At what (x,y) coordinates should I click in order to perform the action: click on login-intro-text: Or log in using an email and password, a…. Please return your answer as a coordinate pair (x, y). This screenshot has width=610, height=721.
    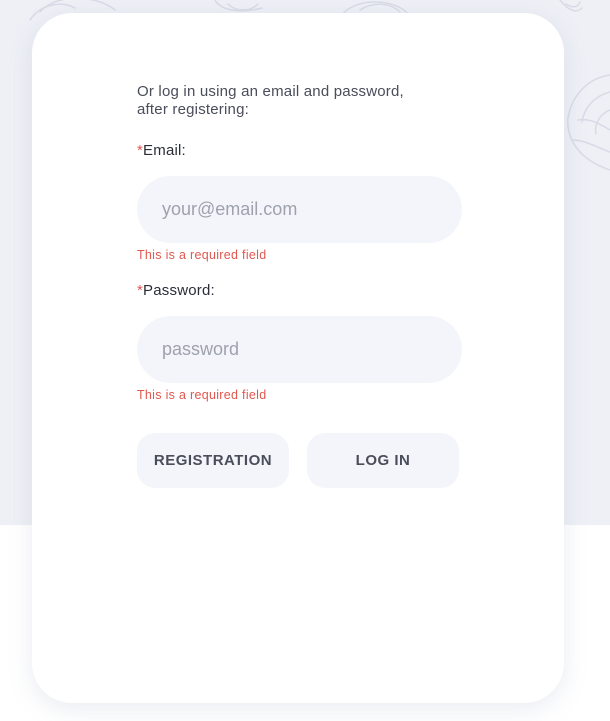
    Looking at the image, I should click on (270, 100).